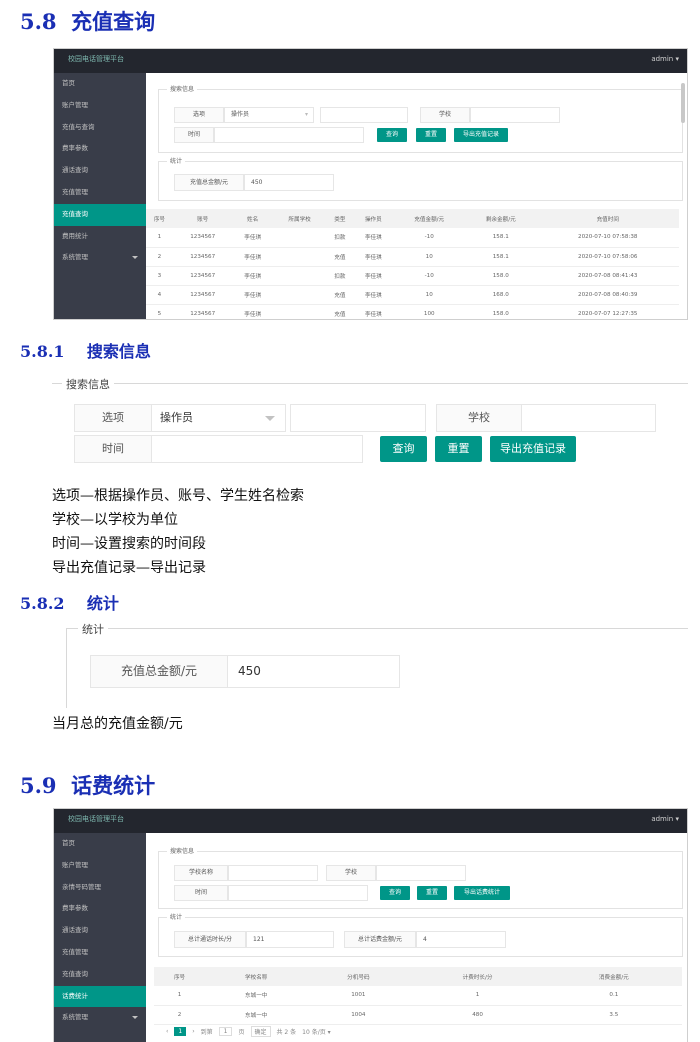  I want to click on next-page-icon: ›, so click(193, 1031).